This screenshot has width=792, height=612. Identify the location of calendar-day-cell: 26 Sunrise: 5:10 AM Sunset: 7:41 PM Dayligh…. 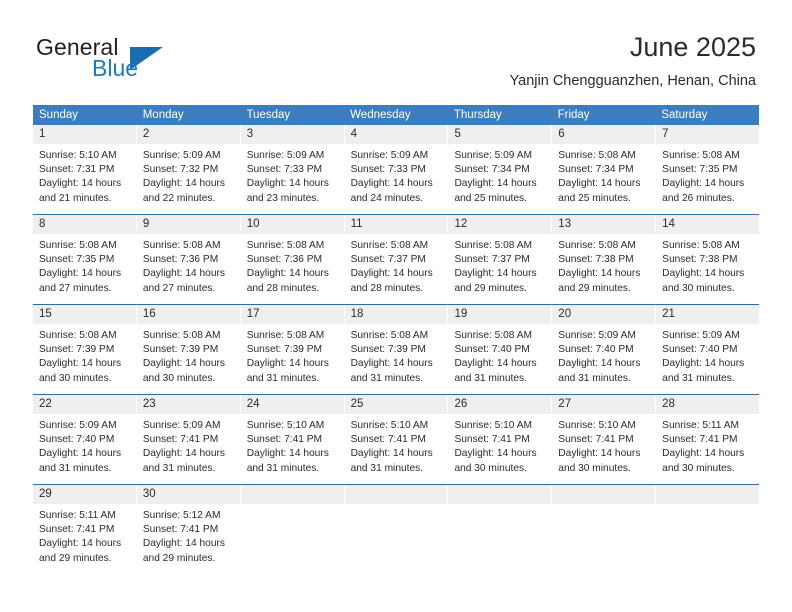
(500, 439).